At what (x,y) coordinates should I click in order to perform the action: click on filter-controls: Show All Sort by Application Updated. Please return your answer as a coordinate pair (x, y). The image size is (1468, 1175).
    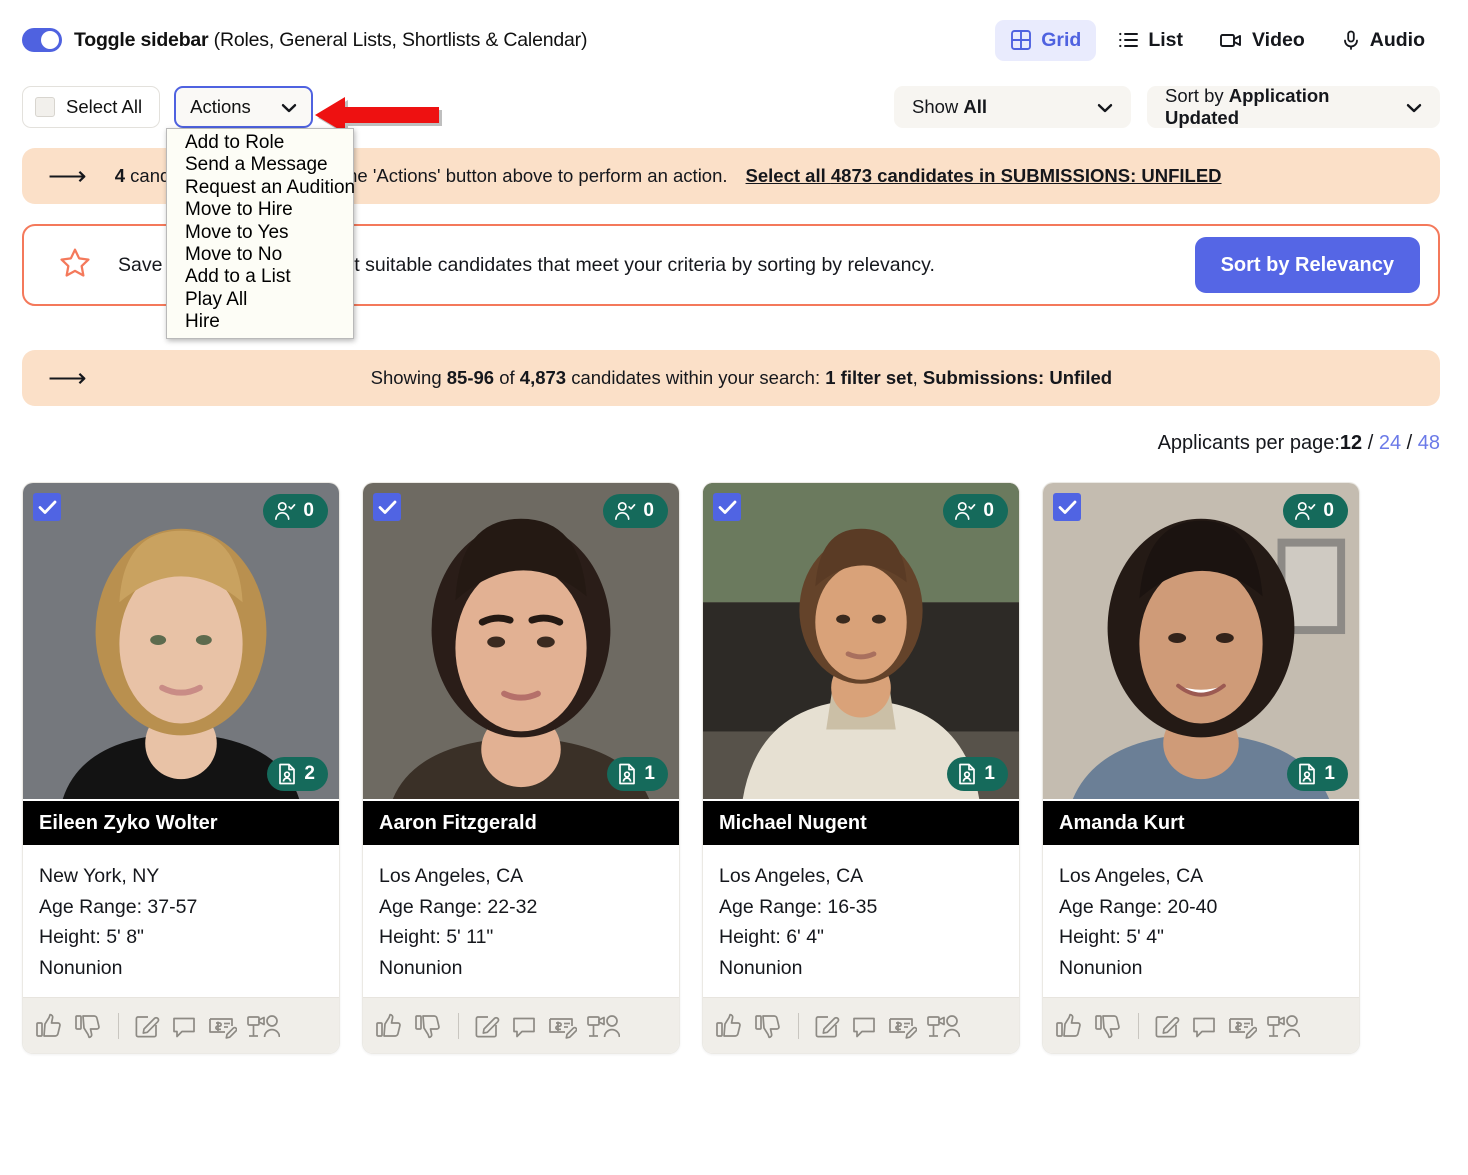
    Looking at the image, I should click on (1167, 107).